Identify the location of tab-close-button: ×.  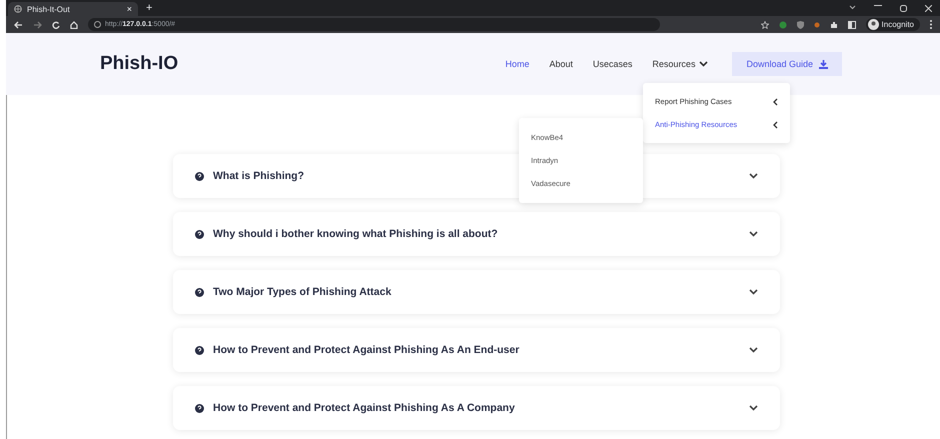
(129, 9).